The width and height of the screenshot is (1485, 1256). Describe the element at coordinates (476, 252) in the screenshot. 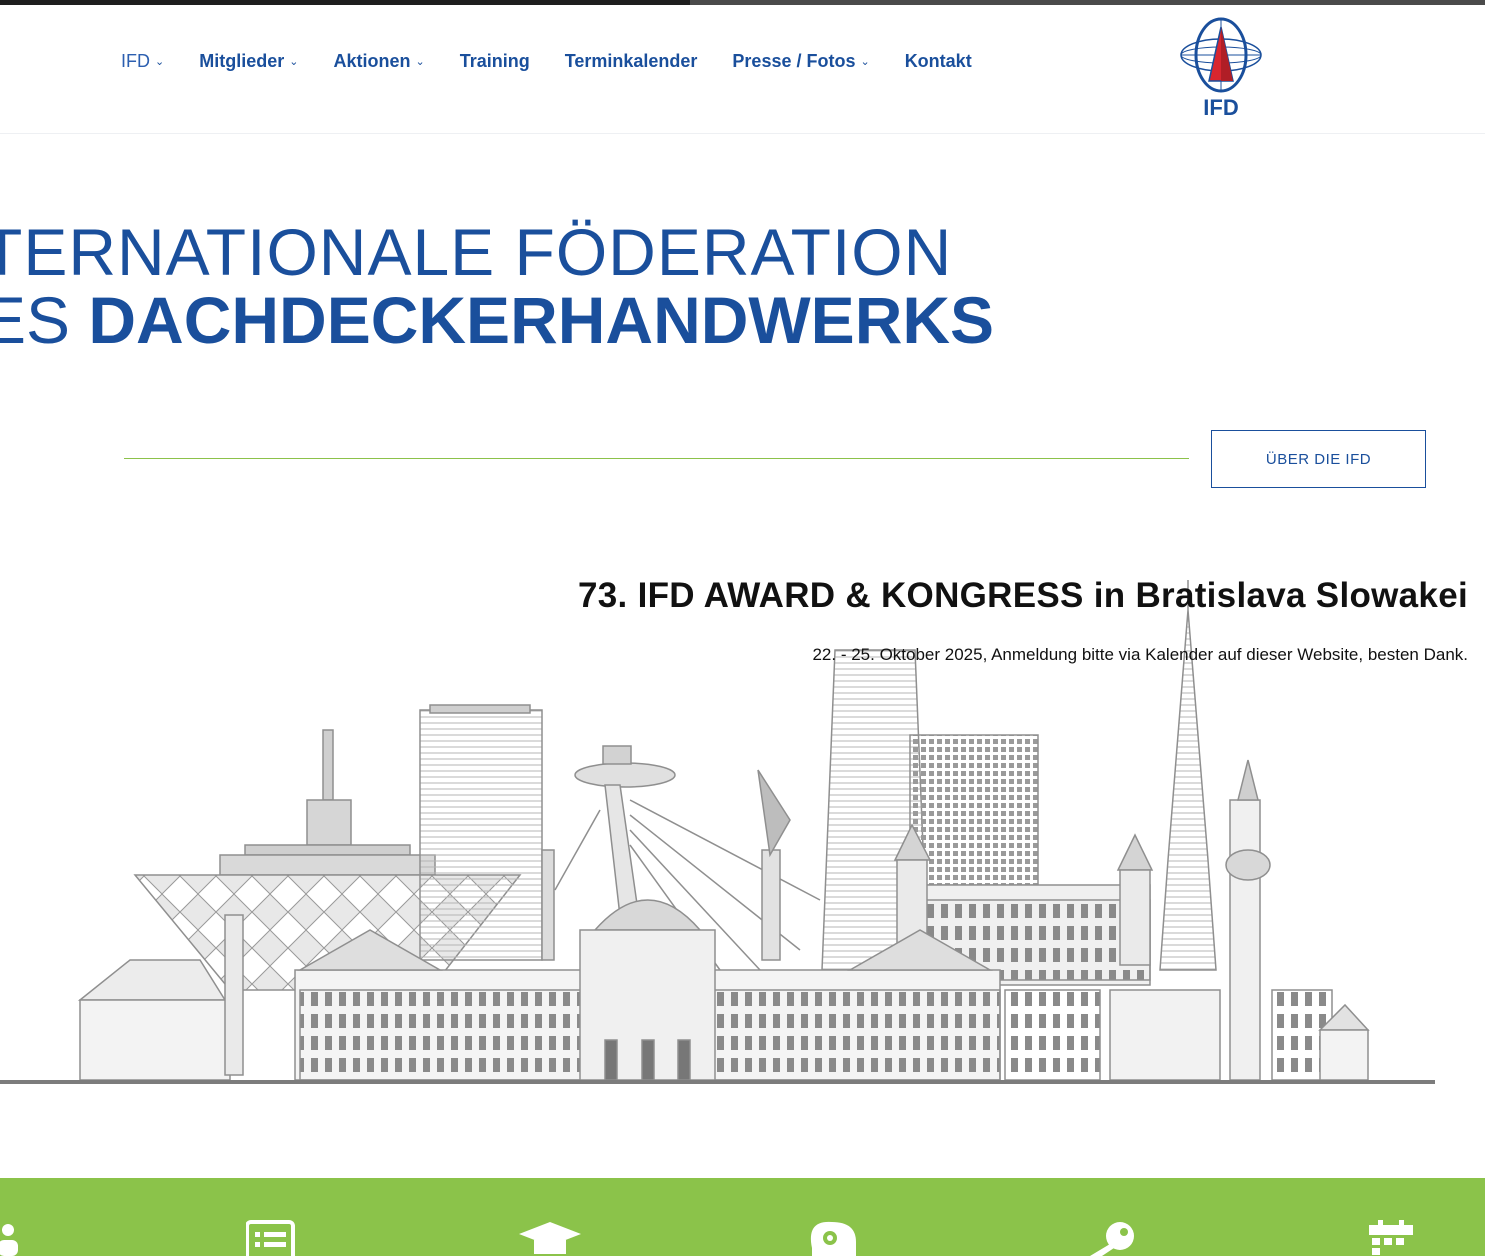

I see `hero-title-line1: TERNATIONALE FÖDERATION` at that location.